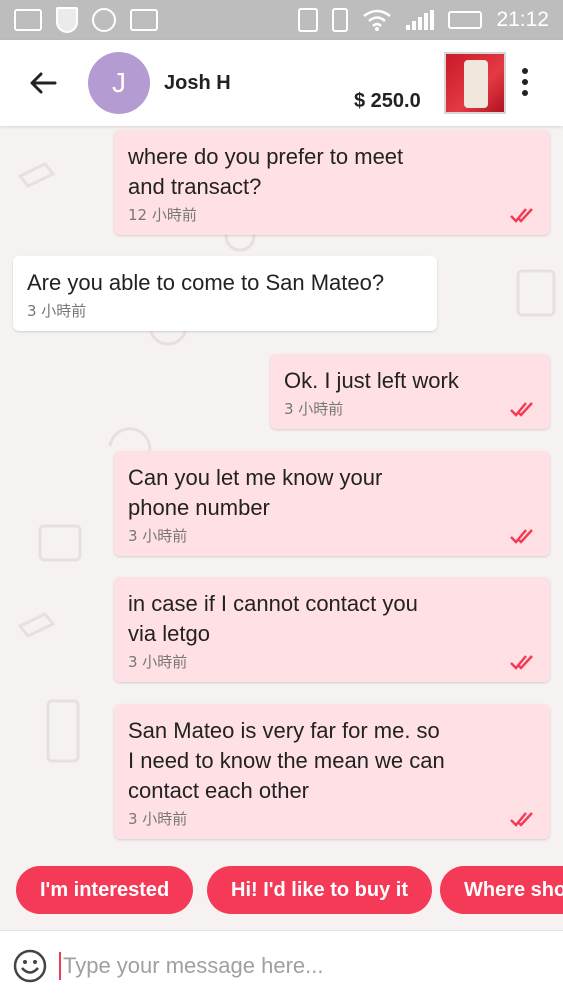  Describe the element at coordinates (197, 83) in the screenshot. I see `contact-name: Josh H` at that location.